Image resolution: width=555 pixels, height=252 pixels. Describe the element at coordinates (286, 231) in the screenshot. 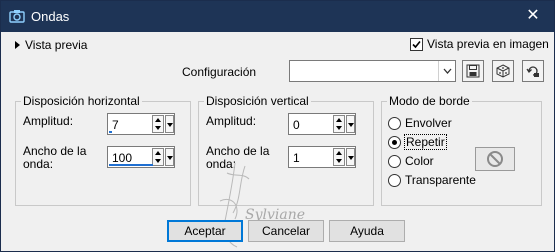

I see `cancel-button: Cancelar` at that location.